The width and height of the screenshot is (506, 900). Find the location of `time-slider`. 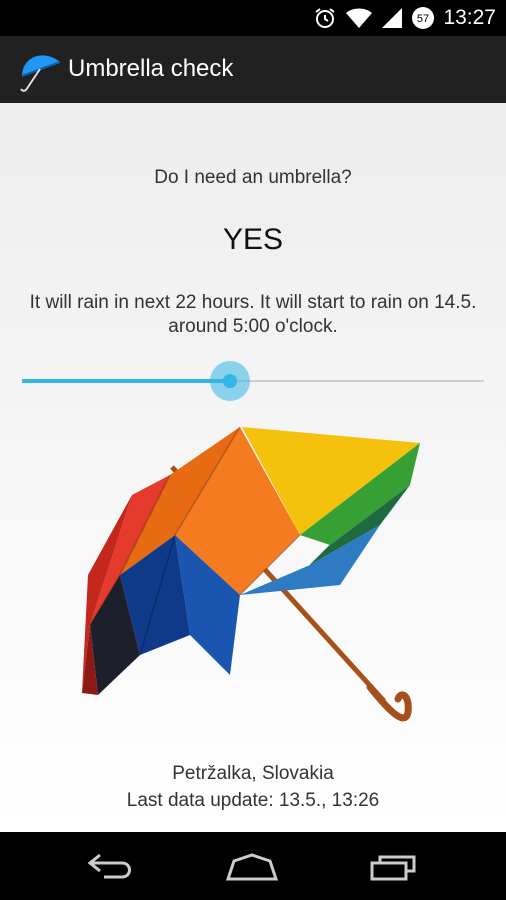

time-slider is located at coordinates (253, 381).